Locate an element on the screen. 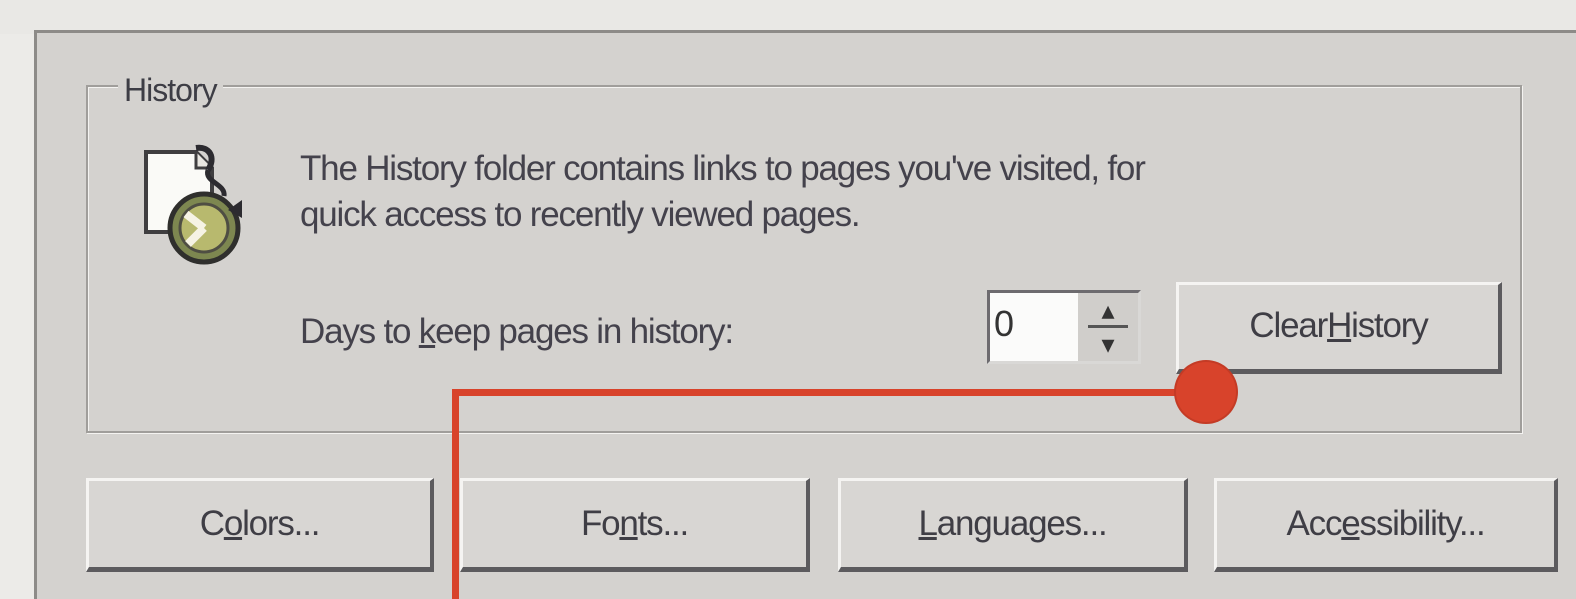  days-label-part: eep pages in history: is located at coordinates (584, 331).